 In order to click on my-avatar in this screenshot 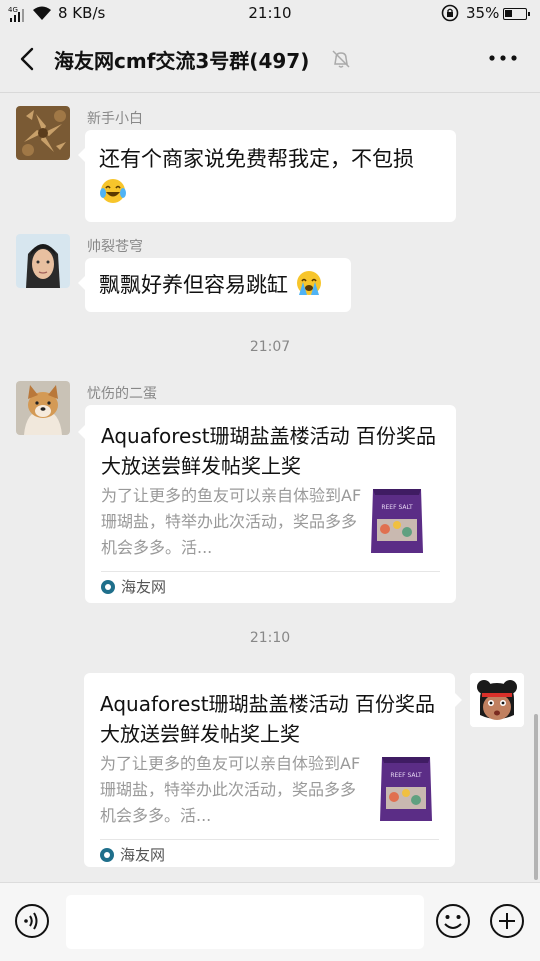, I will do `click(497, 700)`.